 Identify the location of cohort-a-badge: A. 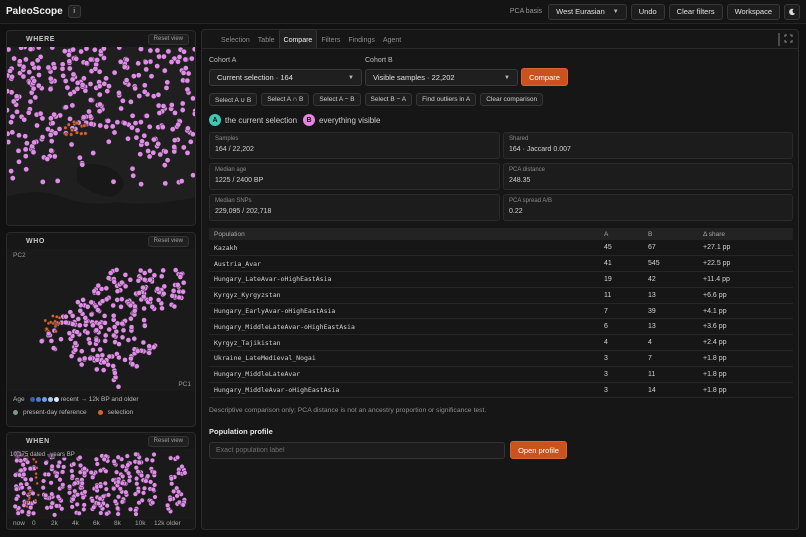
(215, 120).